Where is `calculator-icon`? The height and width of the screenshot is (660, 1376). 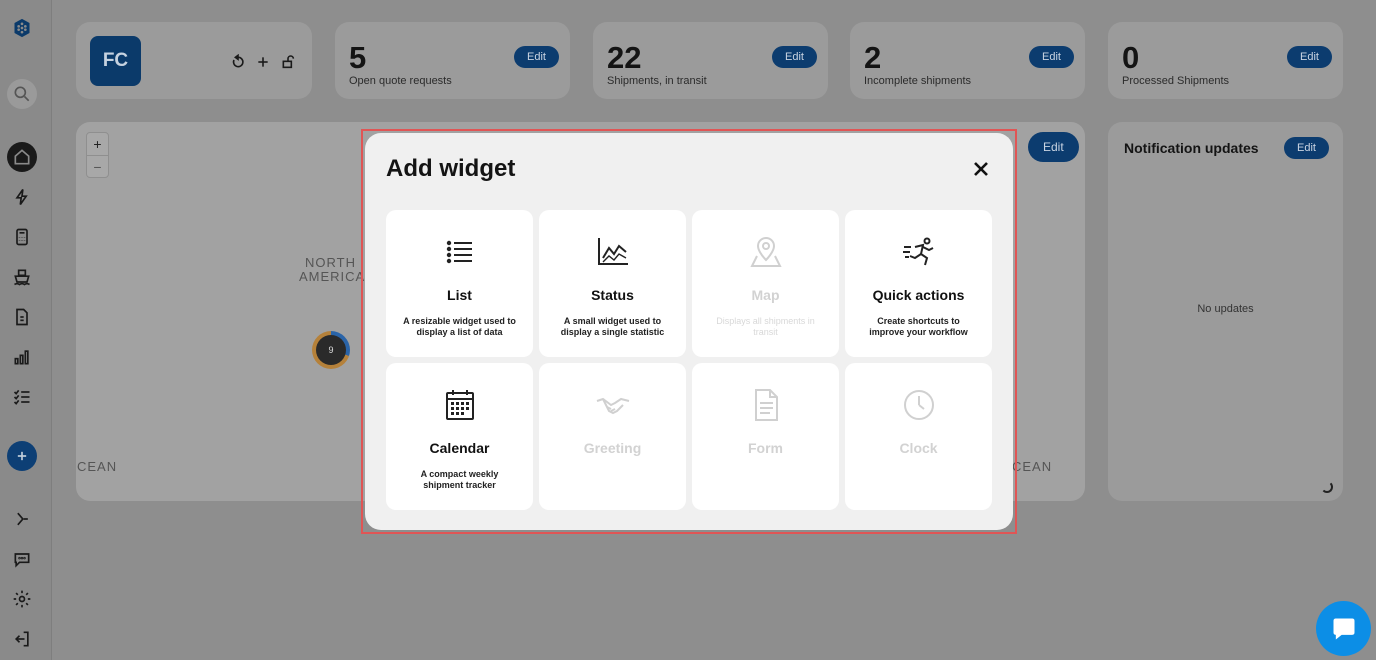 calculator-icon is located at coordinates (22, 237).